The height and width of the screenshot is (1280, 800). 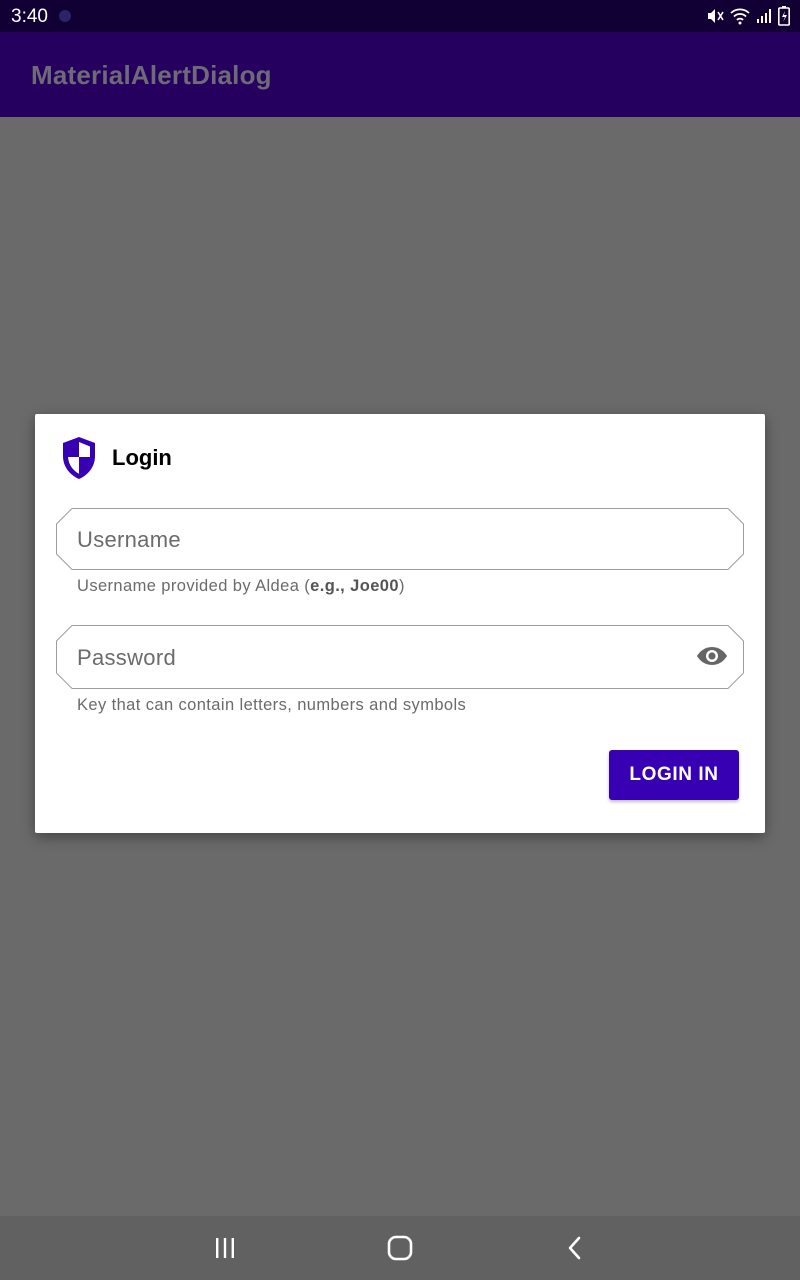 What do you see at coordinates (716, 16) in the screenshot?
I see `mute-icon` at bounding box center [716, 16].